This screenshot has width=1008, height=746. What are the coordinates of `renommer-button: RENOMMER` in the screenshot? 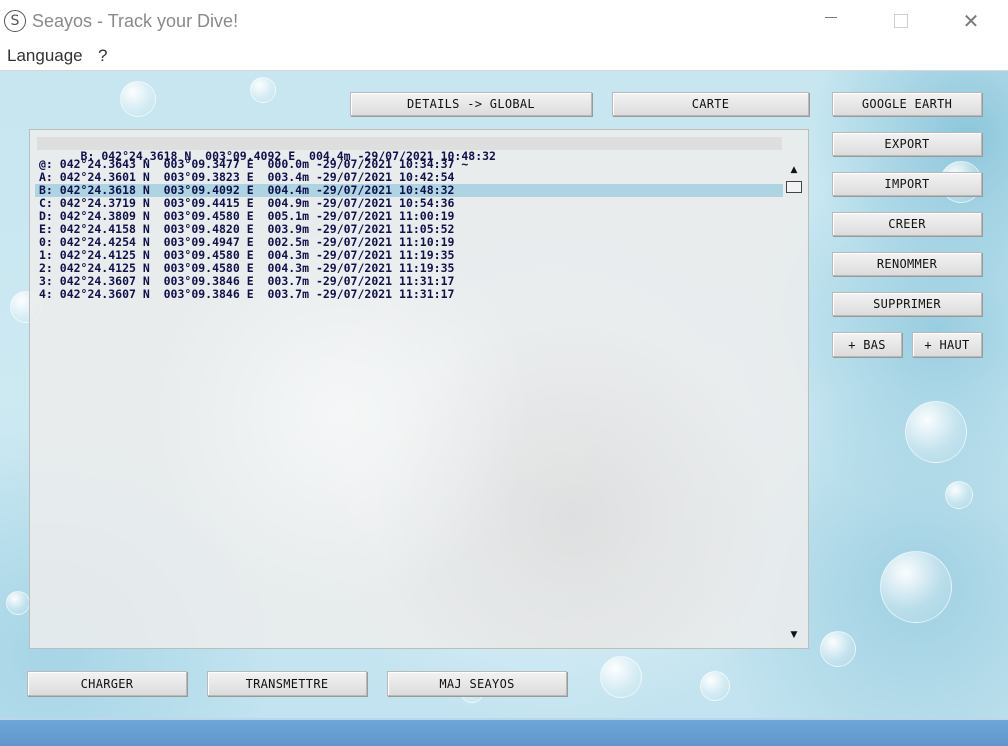 It's located at (907, 264).